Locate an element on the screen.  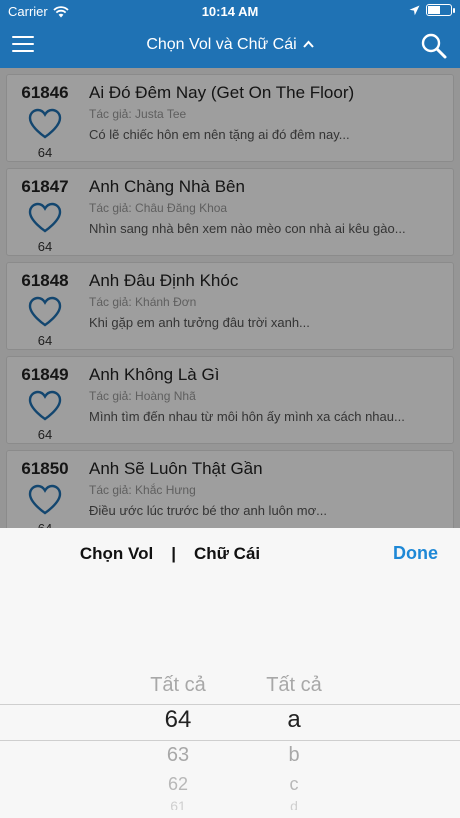
done-button: Done is located at coordinates (415, 553).